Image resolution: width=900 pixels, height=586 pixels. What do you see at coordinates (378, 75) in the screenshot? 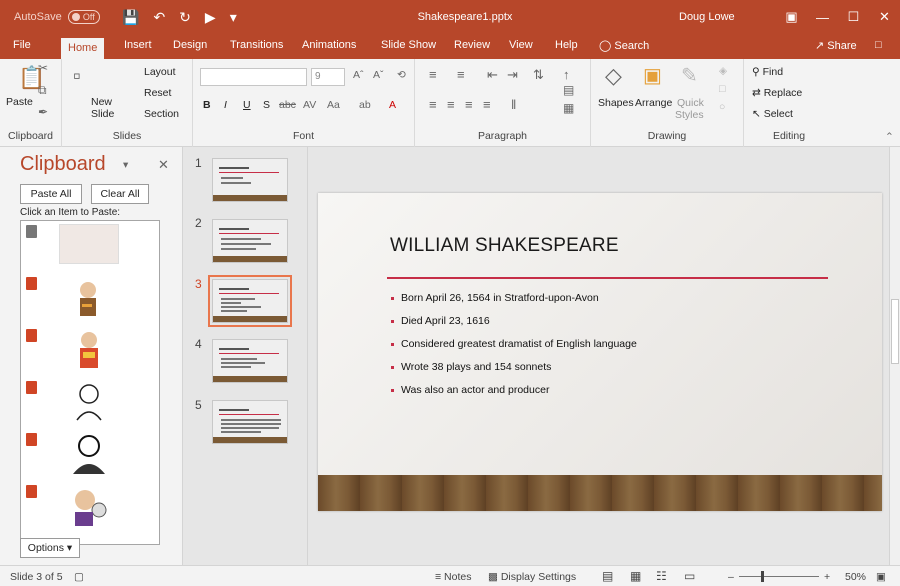
I see `decrease-font-size-icon: Aˇ` at bounding box center [378, 75].